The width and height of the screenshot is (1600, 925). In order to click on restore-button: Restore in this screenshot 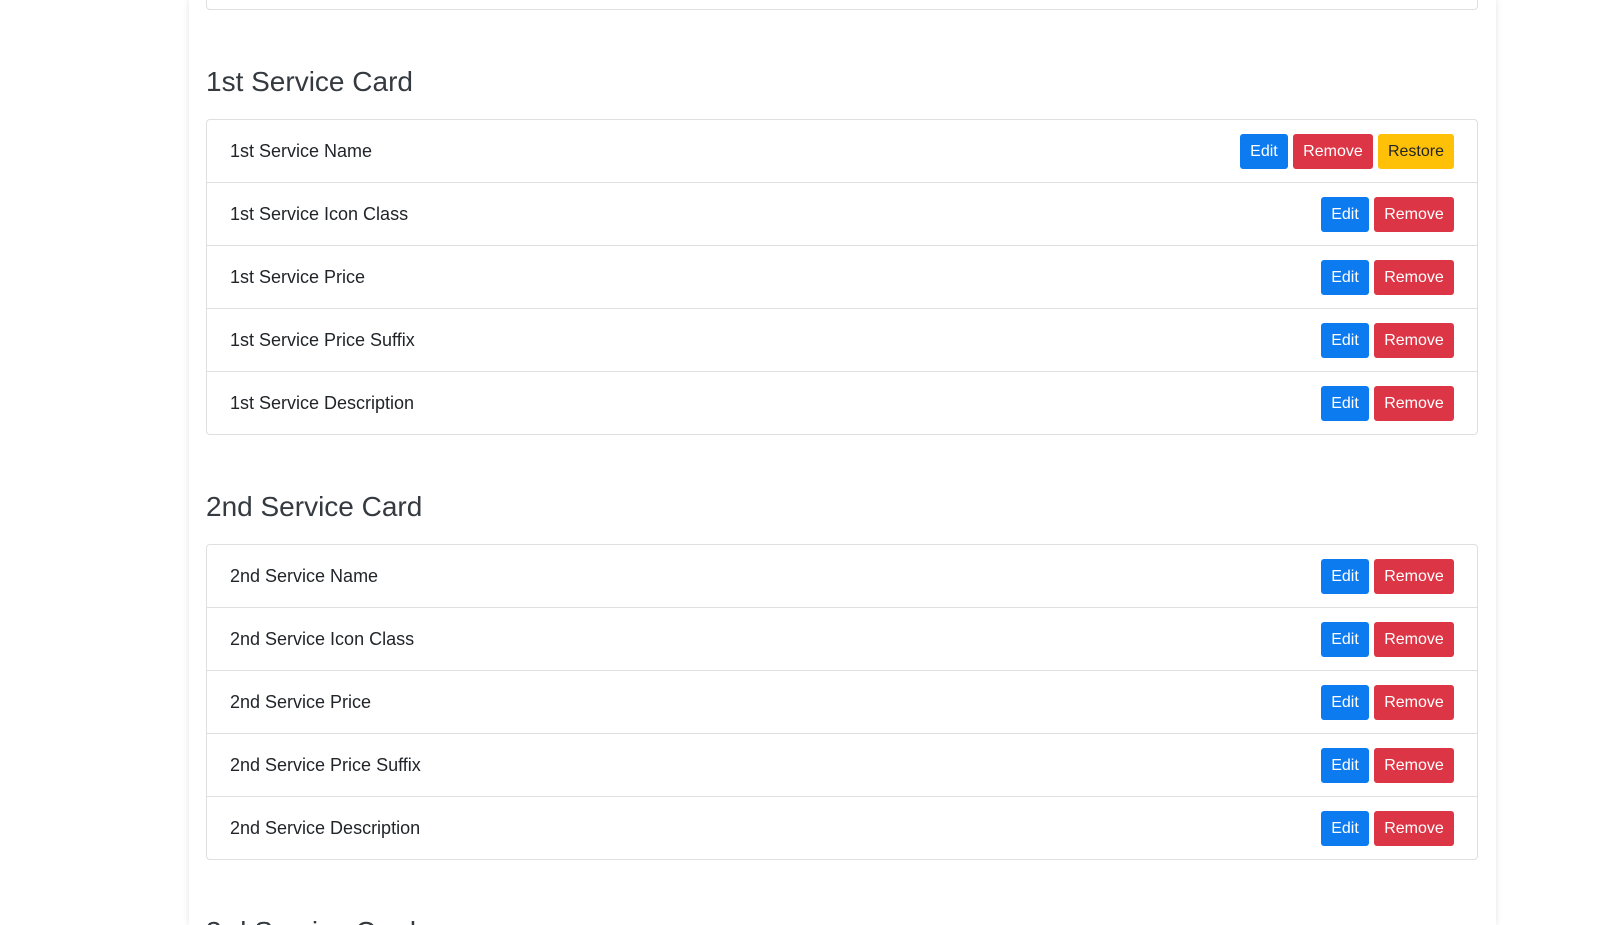, I will do `click(1415, 151)`.